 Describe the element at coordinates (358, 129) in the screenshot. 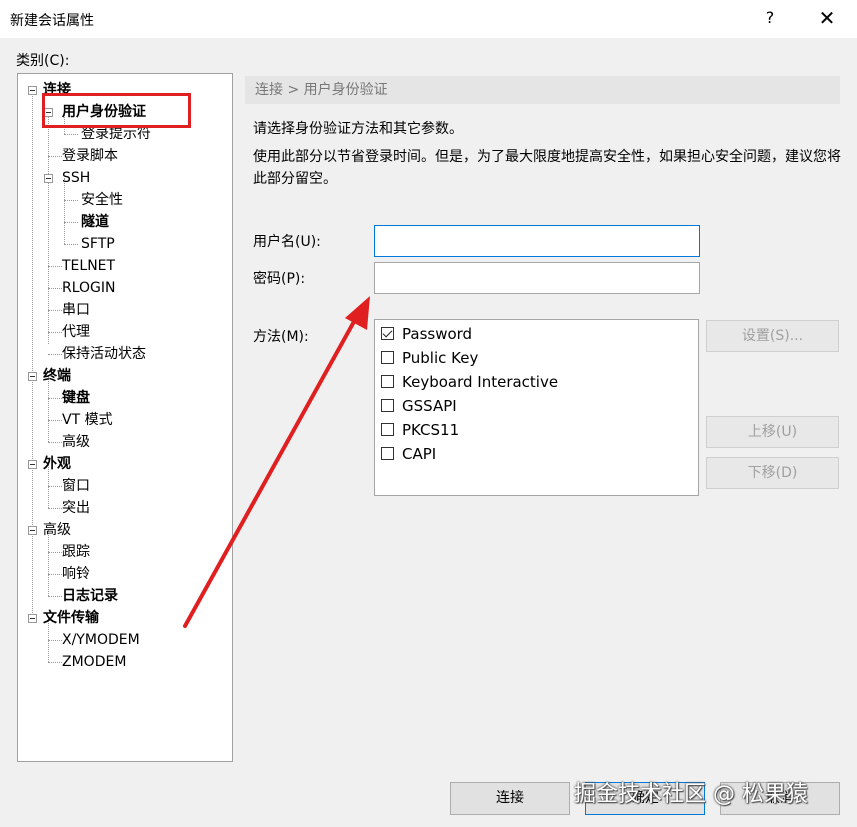

I see `description-line1: 请选择身份验证方法和其它参数。` at that location.